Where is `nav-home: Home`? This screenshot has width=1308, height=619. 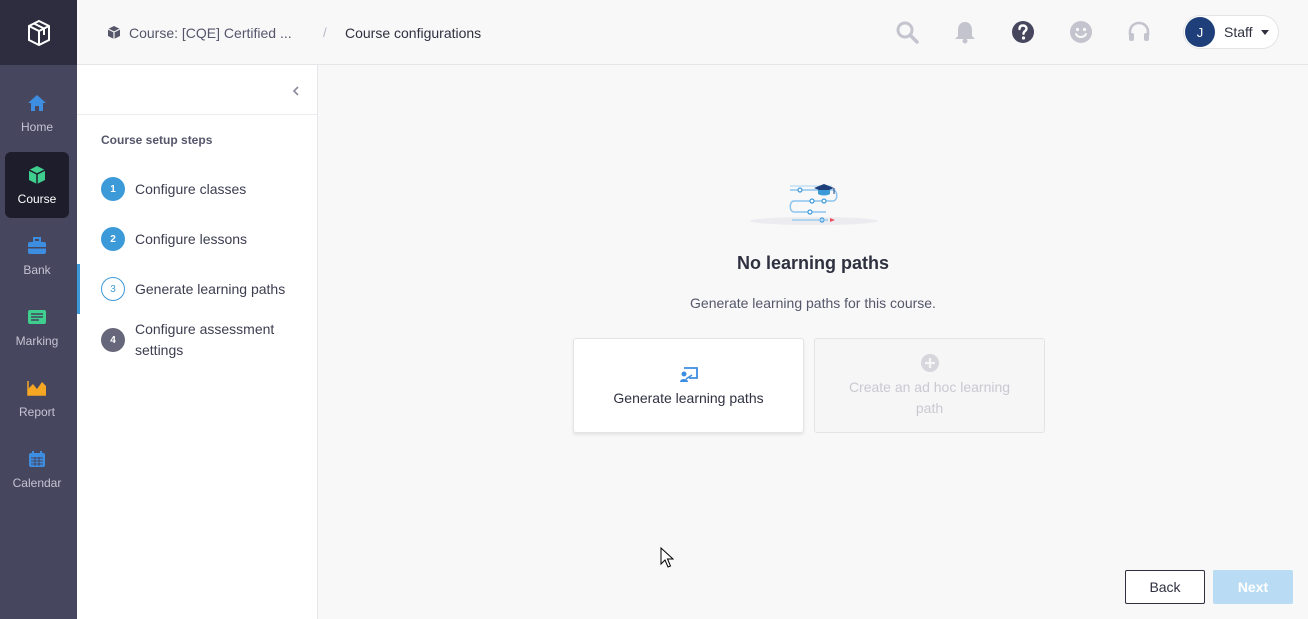
nav-home: Home is located at coordinates (37, 113).